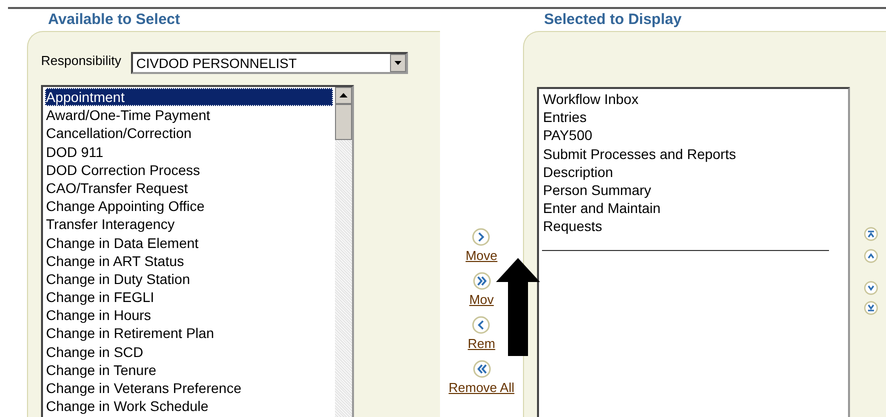  What do you see at coordinates (189, 388) in the screenshot?
I see `list-option: Change in Veterans Preference` at bounding box center [189, 388].